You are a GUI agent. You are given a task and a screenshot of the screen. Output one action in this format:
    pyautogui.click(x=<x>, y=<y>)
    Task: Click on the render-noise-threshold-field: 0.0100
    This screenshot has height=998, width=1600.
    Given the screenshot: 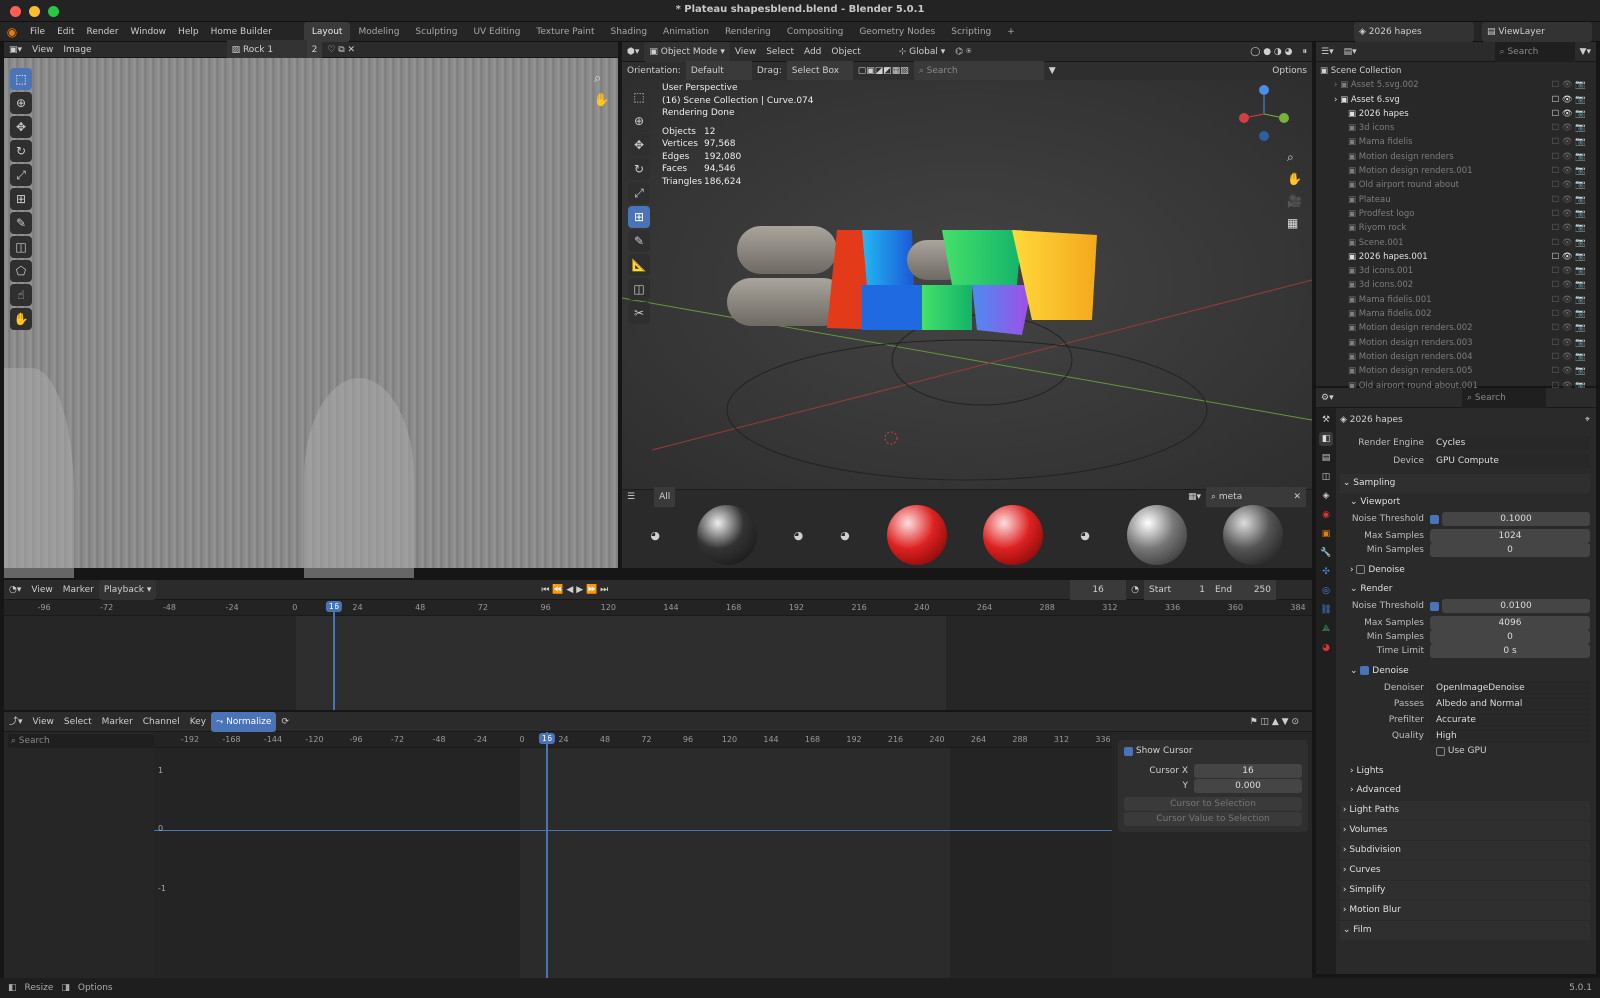 What is the action you would take?
    pyautogui.click(x=1515, y=606)
    